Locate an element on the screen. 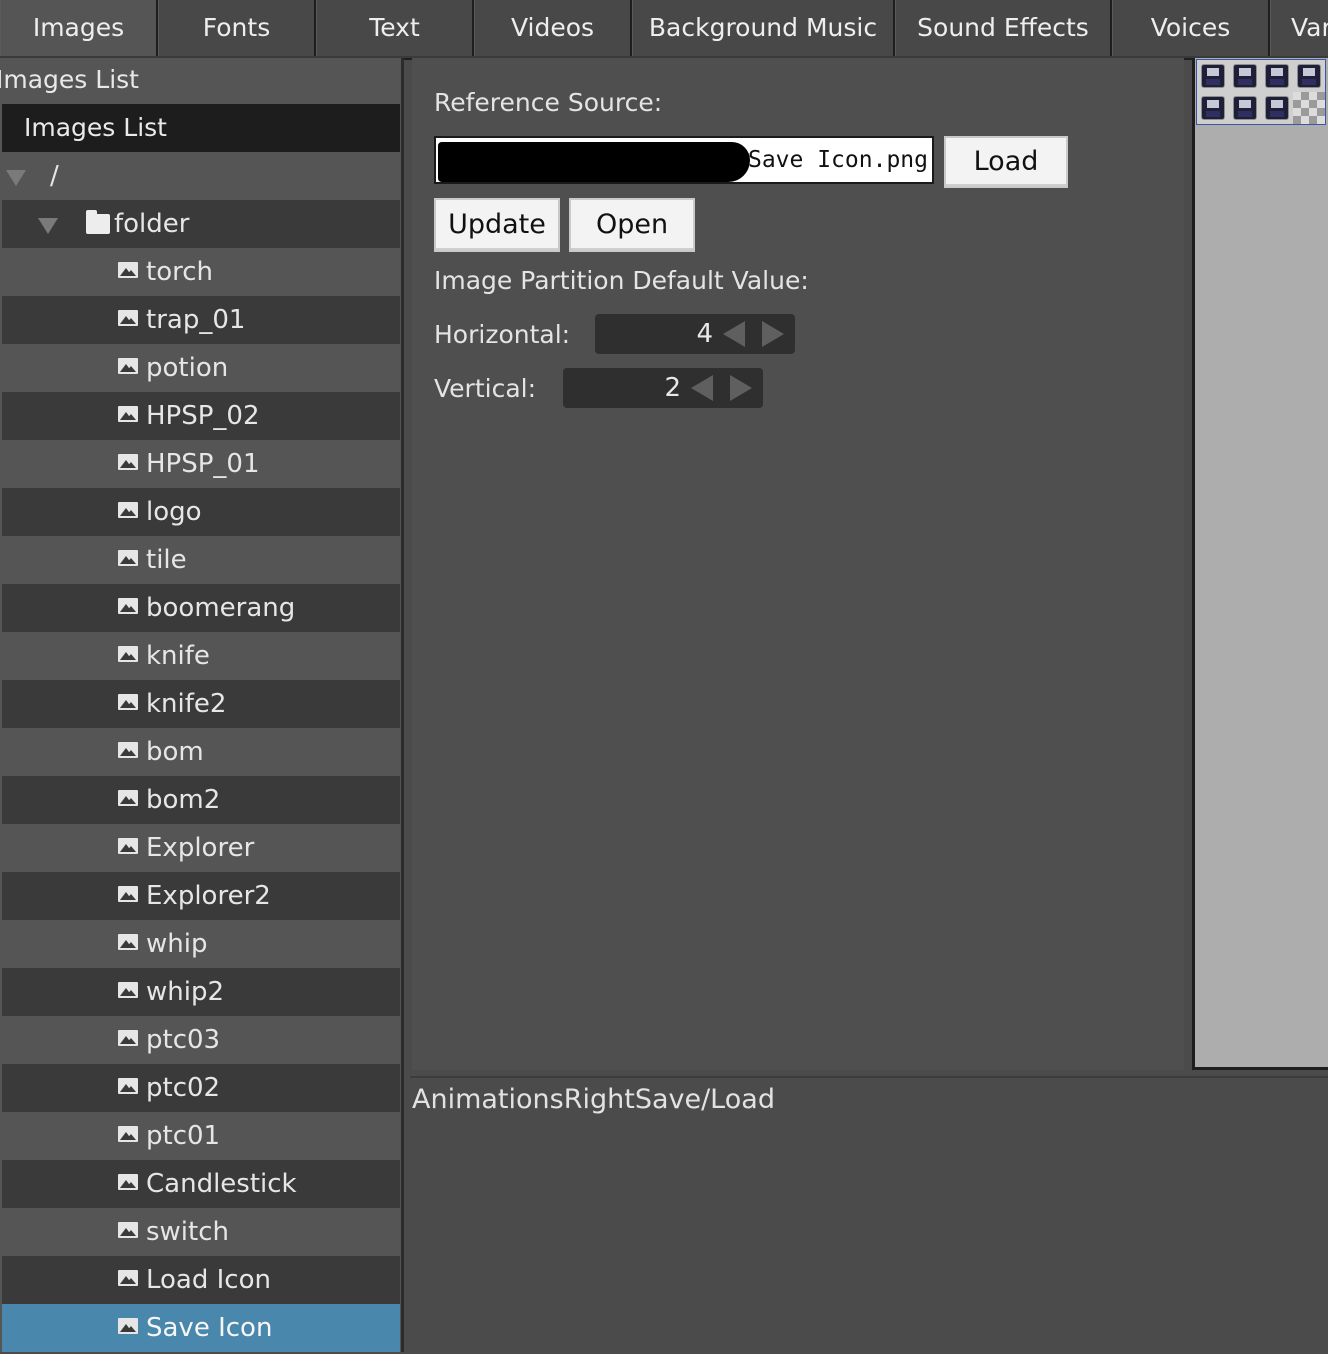  list-item: torch is located at coordinates (201, 272).